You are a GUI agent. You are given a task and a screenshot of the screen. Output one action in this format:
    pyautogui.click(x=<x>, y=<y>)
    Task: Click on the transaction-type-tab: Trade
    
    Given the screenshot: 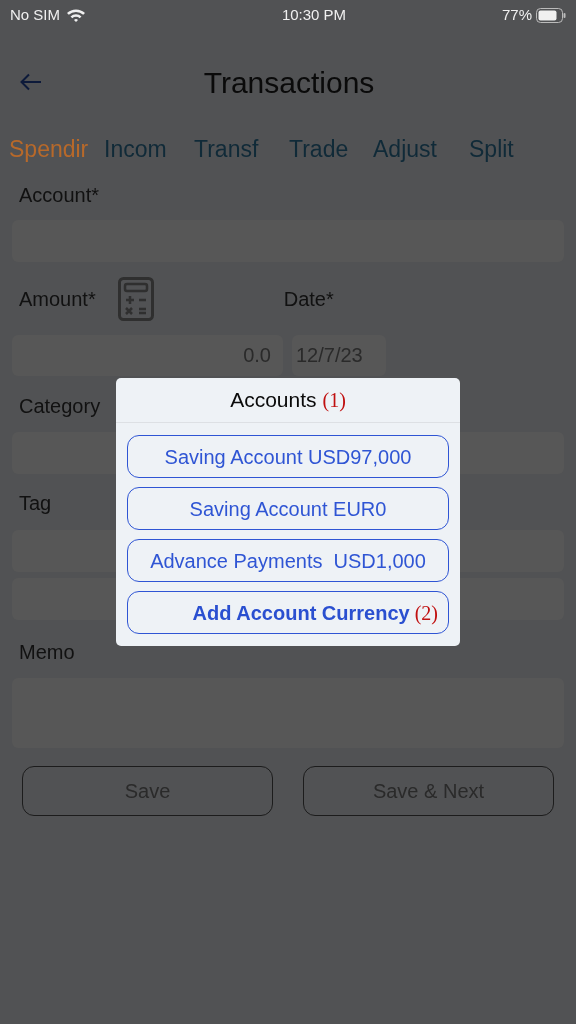 What is the action you would take?
    pyautogui.click(x=331, y=149)
    